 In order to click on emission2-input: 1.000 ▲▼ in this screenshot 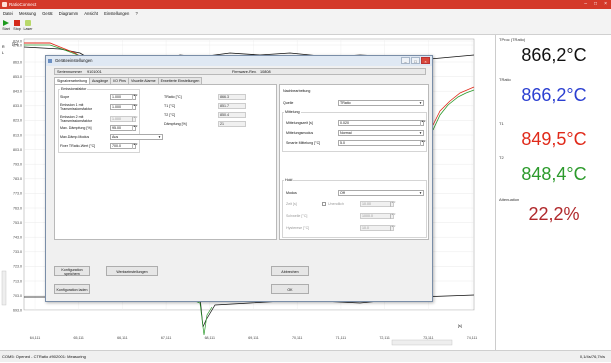, I will do `click(124, 119)`.